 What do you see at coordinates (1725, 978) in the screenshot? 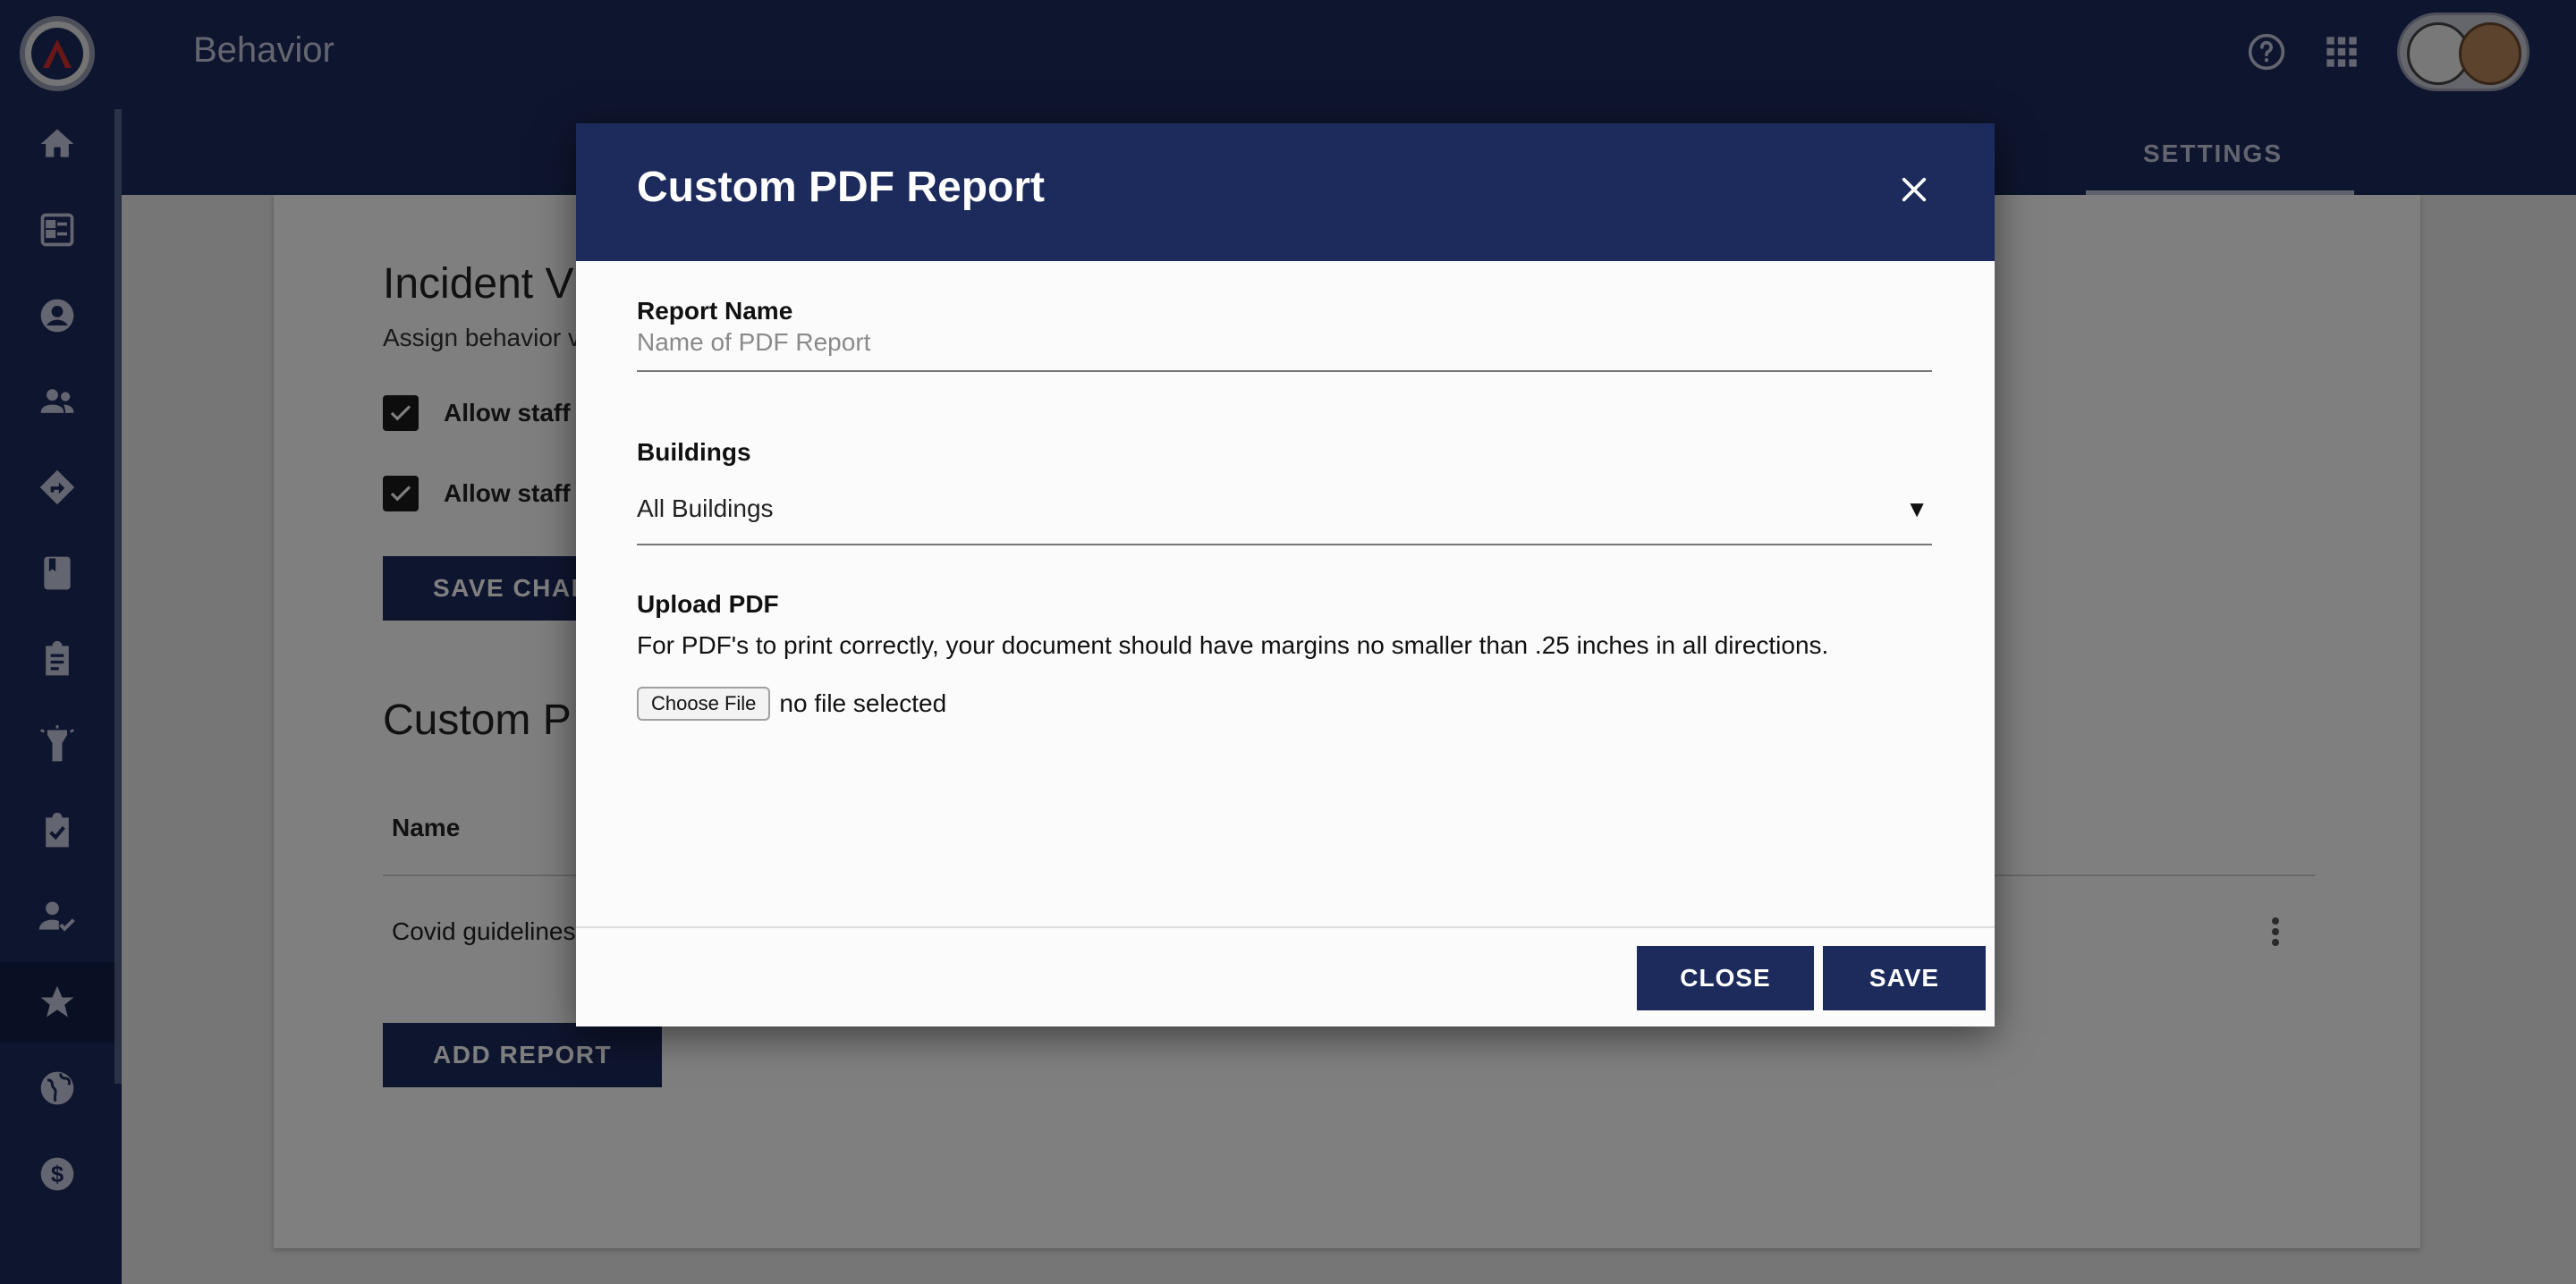
I see `close-button: CLOSE` at bounding box center [1725, 978].